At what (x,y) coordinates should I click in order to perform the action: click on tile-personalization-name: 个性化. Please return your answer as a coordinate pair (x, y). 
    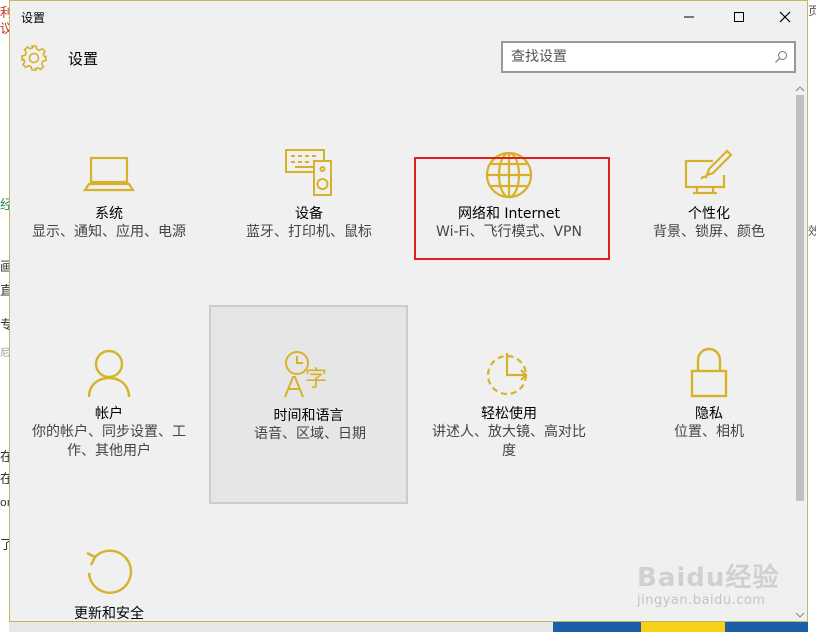
    Looking at the image, I should click on (709, 214).